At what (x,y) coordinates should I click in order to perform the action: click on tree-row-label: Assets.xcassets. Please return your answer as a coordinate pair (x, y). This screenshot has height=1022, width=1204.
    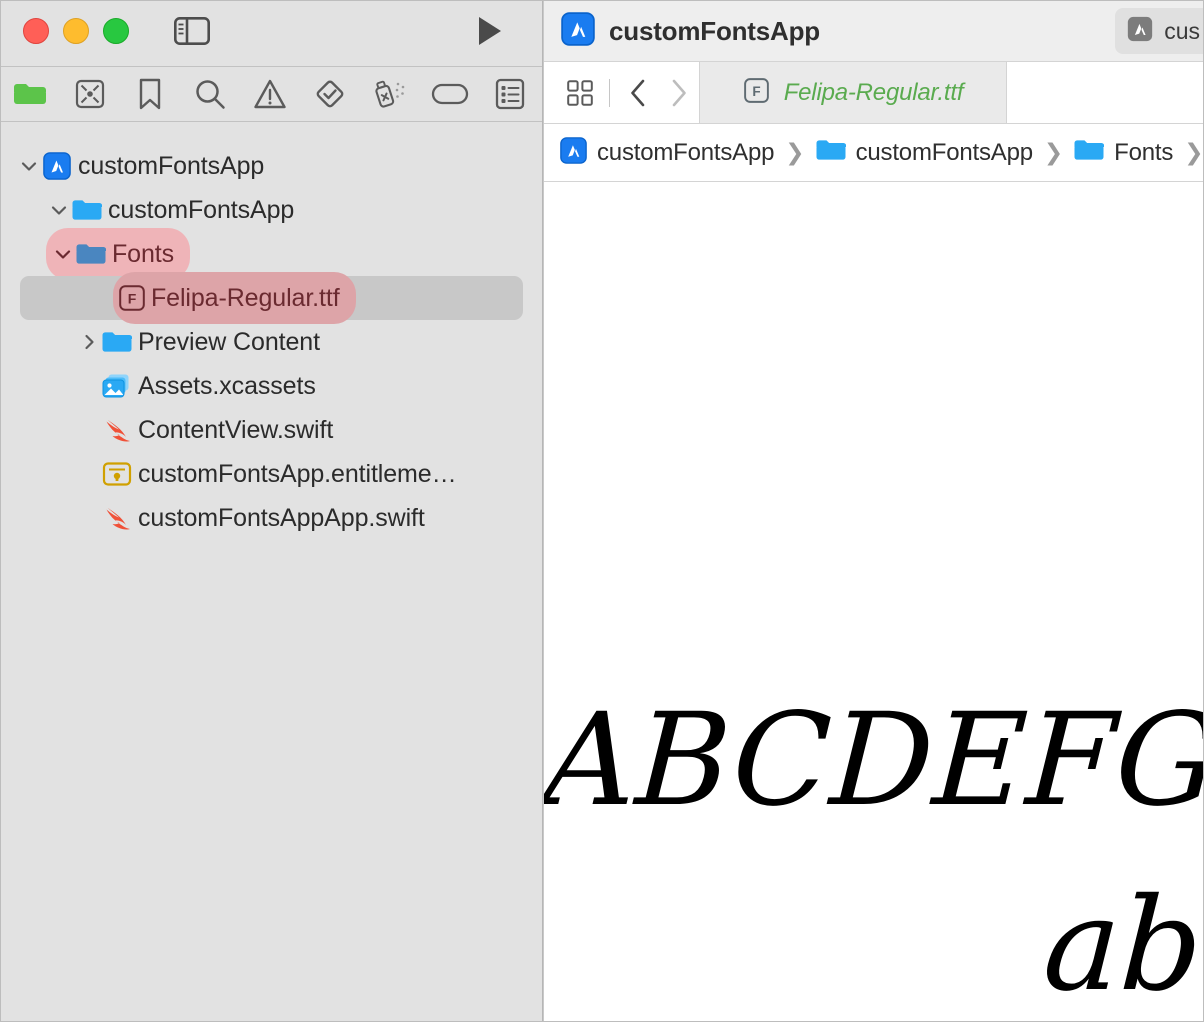
    Looking at the image, I should click on (227, 385).